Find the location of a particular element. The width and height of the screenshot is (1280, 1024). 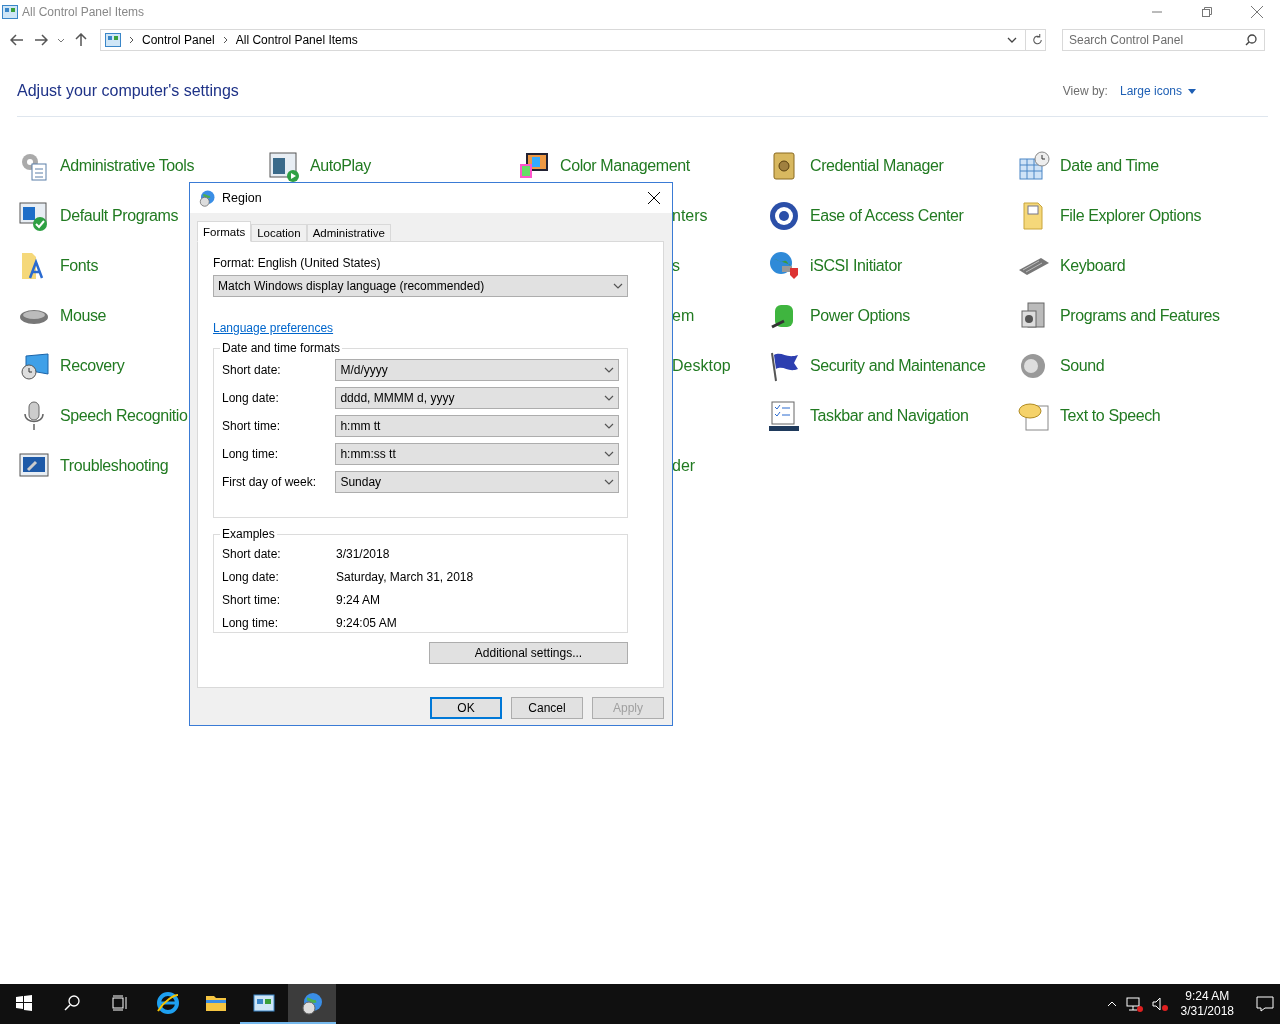

speech-bubble-icon is located at coordinates (1034, 416).